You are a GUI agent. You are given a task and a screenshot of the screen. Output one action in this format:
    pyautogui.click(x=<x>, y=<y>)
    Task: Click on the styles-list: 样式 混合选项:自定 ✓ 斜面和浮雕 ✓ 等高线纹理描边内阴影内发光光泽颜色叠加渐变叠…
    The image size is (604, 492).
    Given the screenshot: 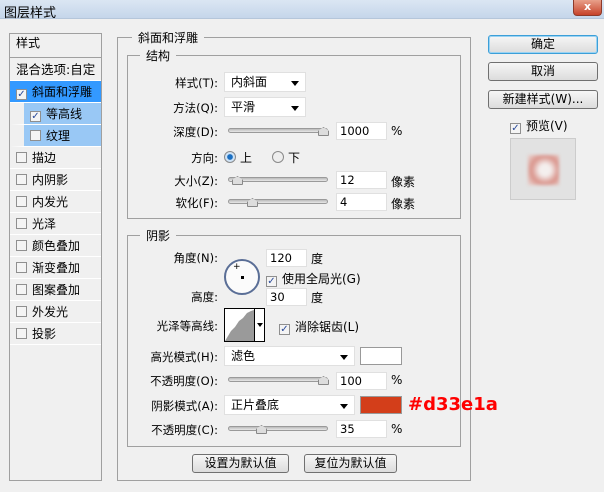 What is the action you would take?
    pyautogui.click(x=55, y=257)
    